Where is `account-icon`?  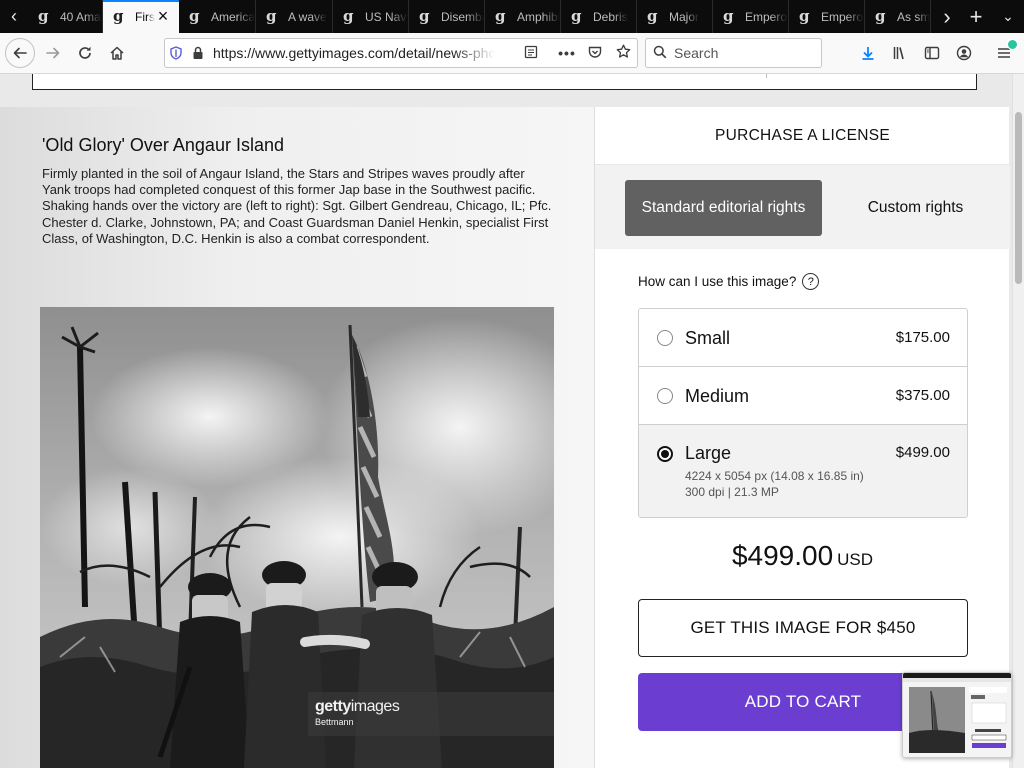
account-icon is located at coordinates (964, 53).